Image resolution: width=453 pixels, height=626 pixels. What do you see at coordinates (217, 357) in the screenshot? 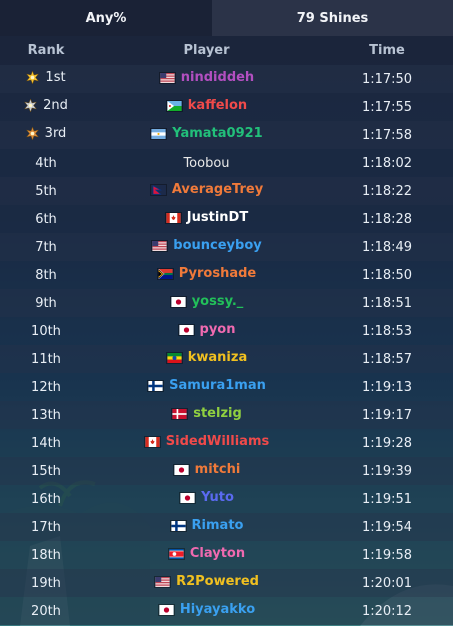
I see `player-name-link: kwaniza` at bounding box center [217, 357].